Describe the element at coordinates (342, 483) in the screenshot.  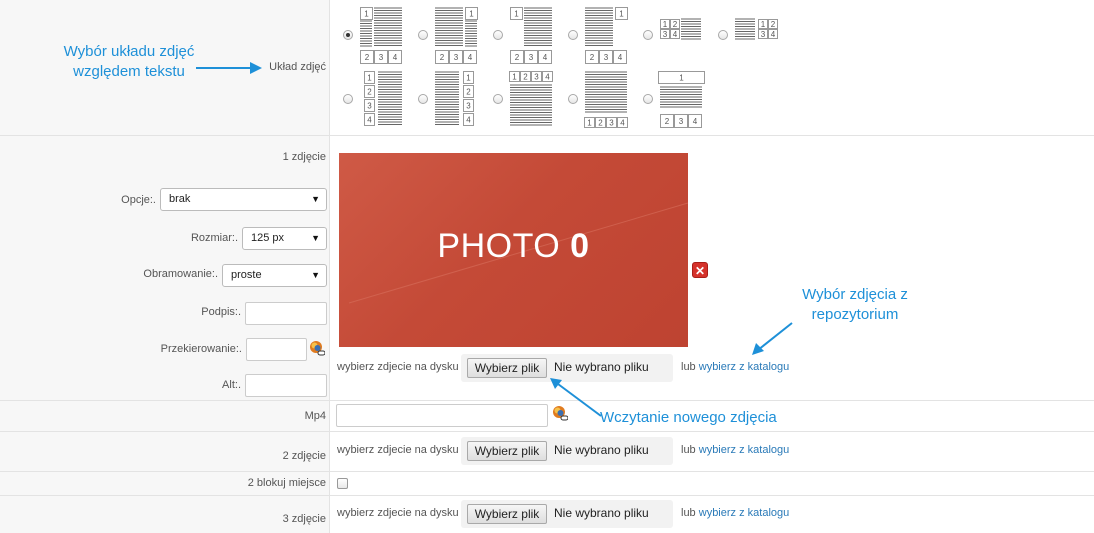
I see `block-checkbox` at that location.